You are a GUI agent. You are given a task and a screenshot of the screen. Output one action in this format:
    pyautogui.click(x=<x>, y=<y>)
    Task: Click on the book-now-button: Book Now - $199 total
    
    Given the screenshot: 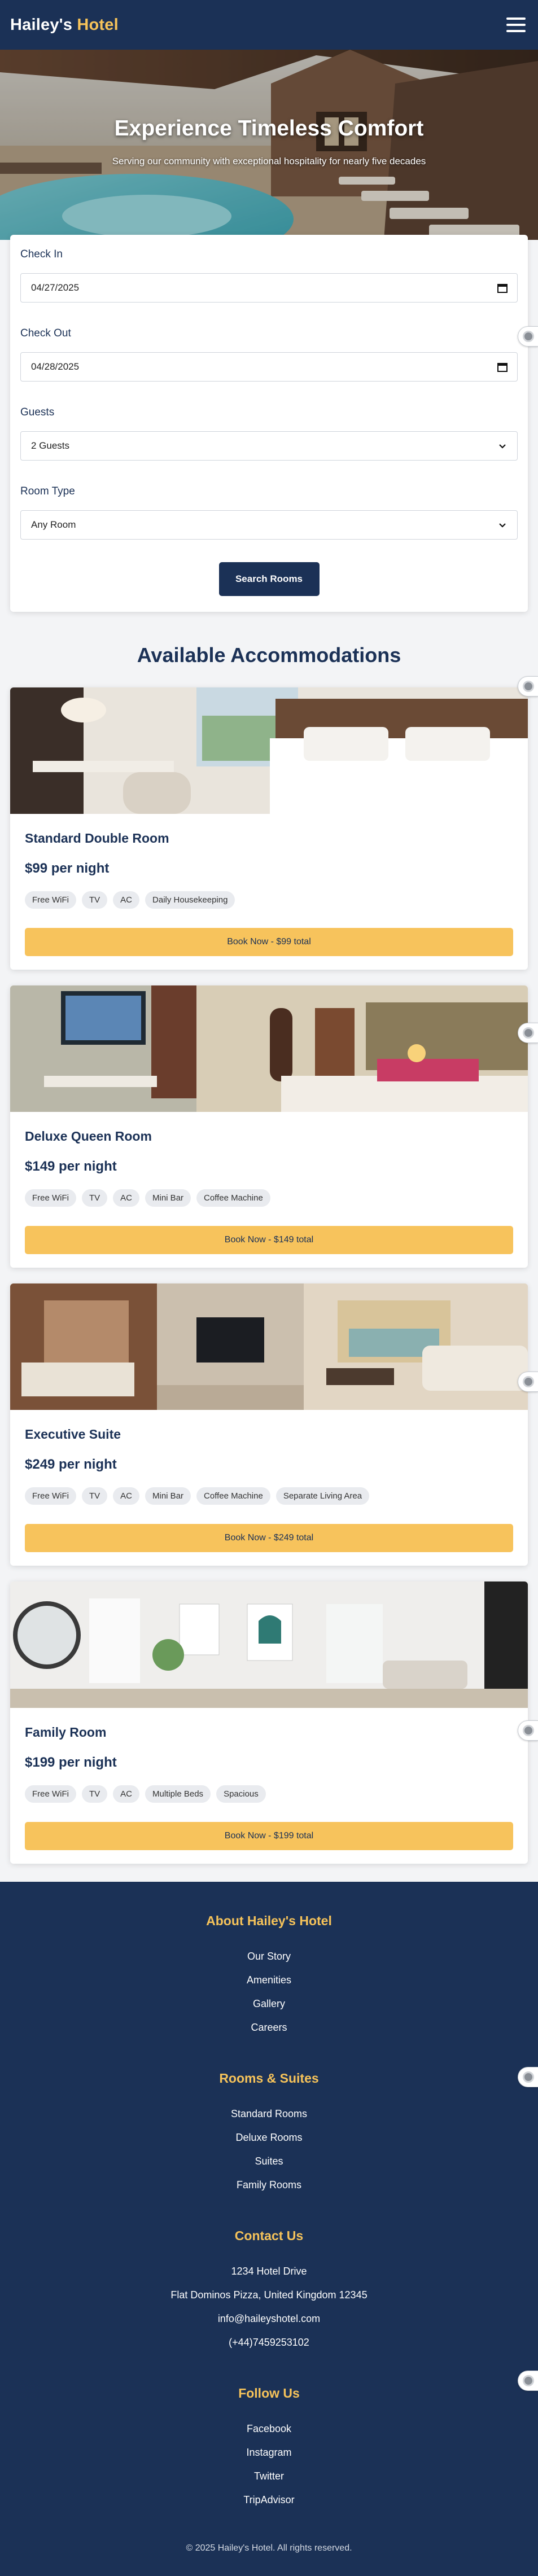 What is the action you would take?
    pyautogui.click(x=269, y=1836)
    